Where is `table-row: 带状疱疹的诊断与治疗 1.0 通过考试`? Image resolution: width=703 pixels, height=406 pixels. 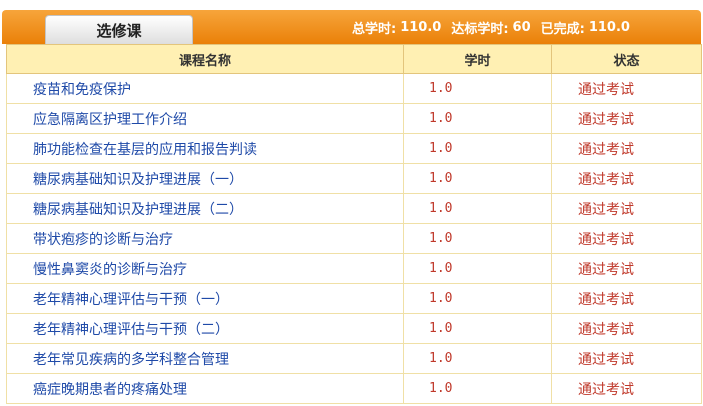
table-row: 带状疱疹的诊断与治疗 1.0 通过考试 is located at coordinates (354, 238).